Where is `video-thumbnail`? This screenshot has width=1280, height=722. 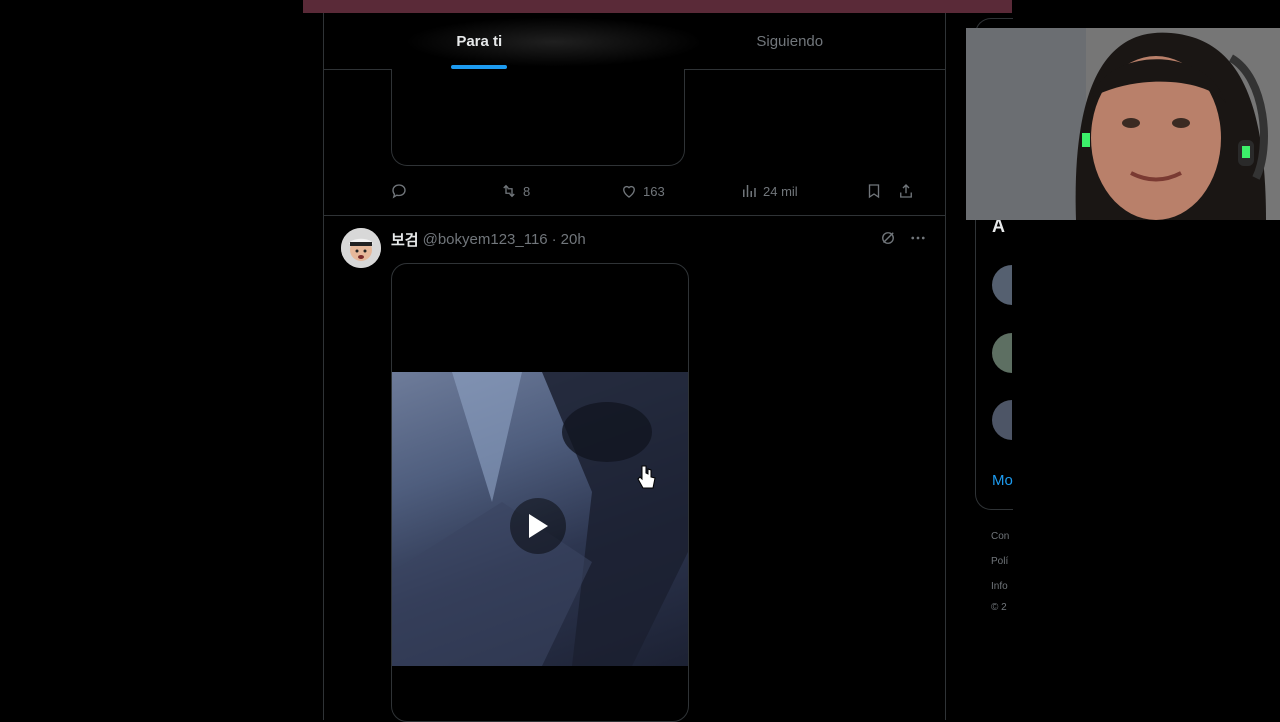
video-thumbnail is located at coordinates (540, 519).